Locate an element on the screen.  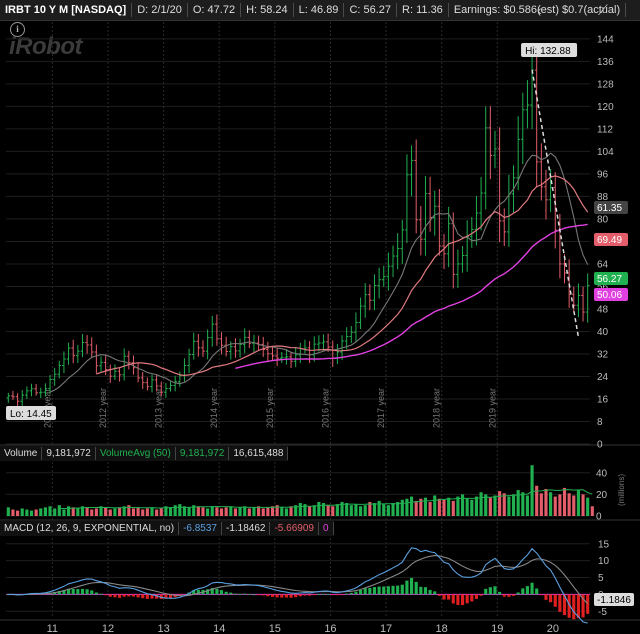
price-tick-label: 64 is located at coordinates (603, 264).